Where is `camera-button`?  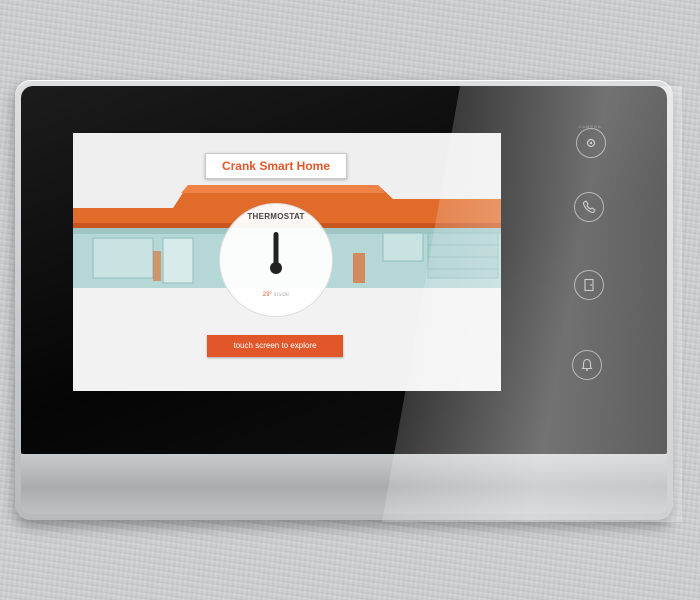 camera-button is located at coordinates (591, 143).